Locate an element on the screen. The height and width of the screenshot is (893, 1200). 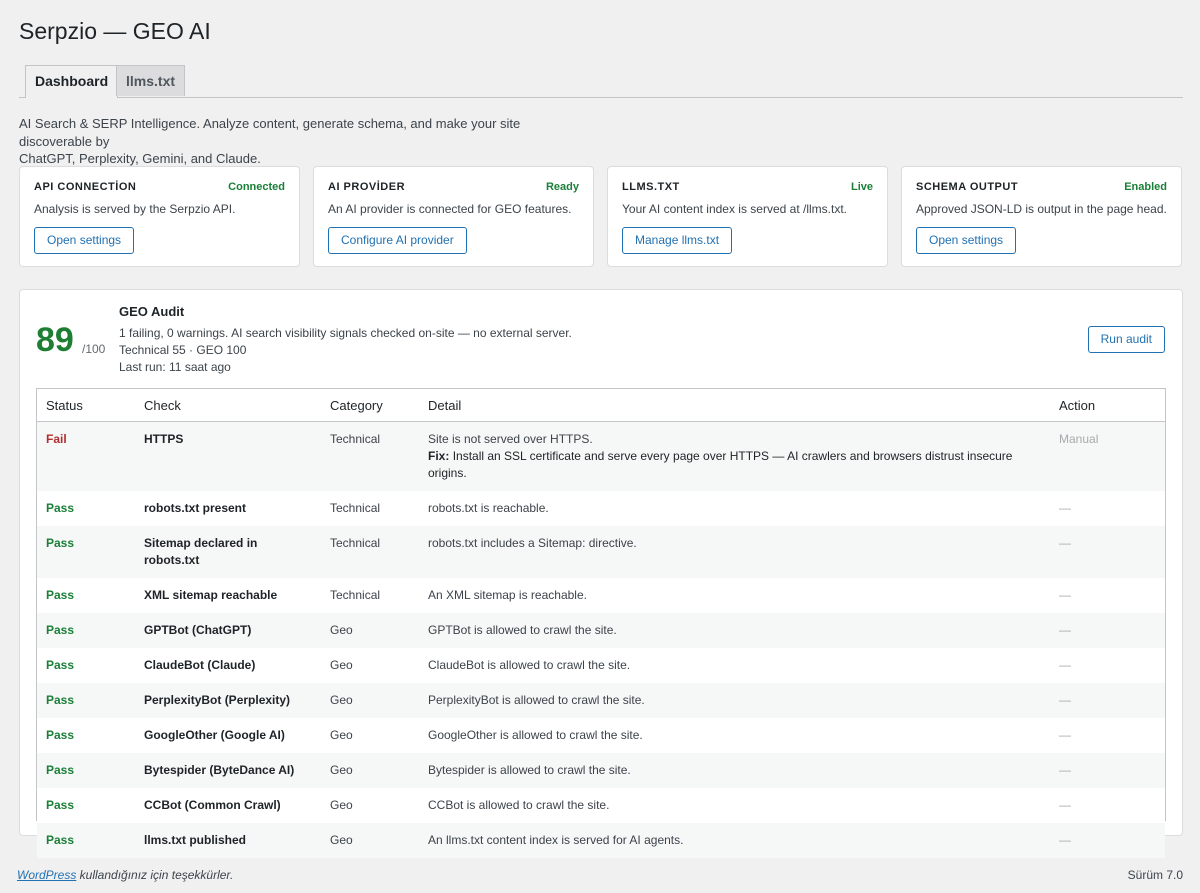
status-badge: Enabled is located at coordinates (1145, 187).